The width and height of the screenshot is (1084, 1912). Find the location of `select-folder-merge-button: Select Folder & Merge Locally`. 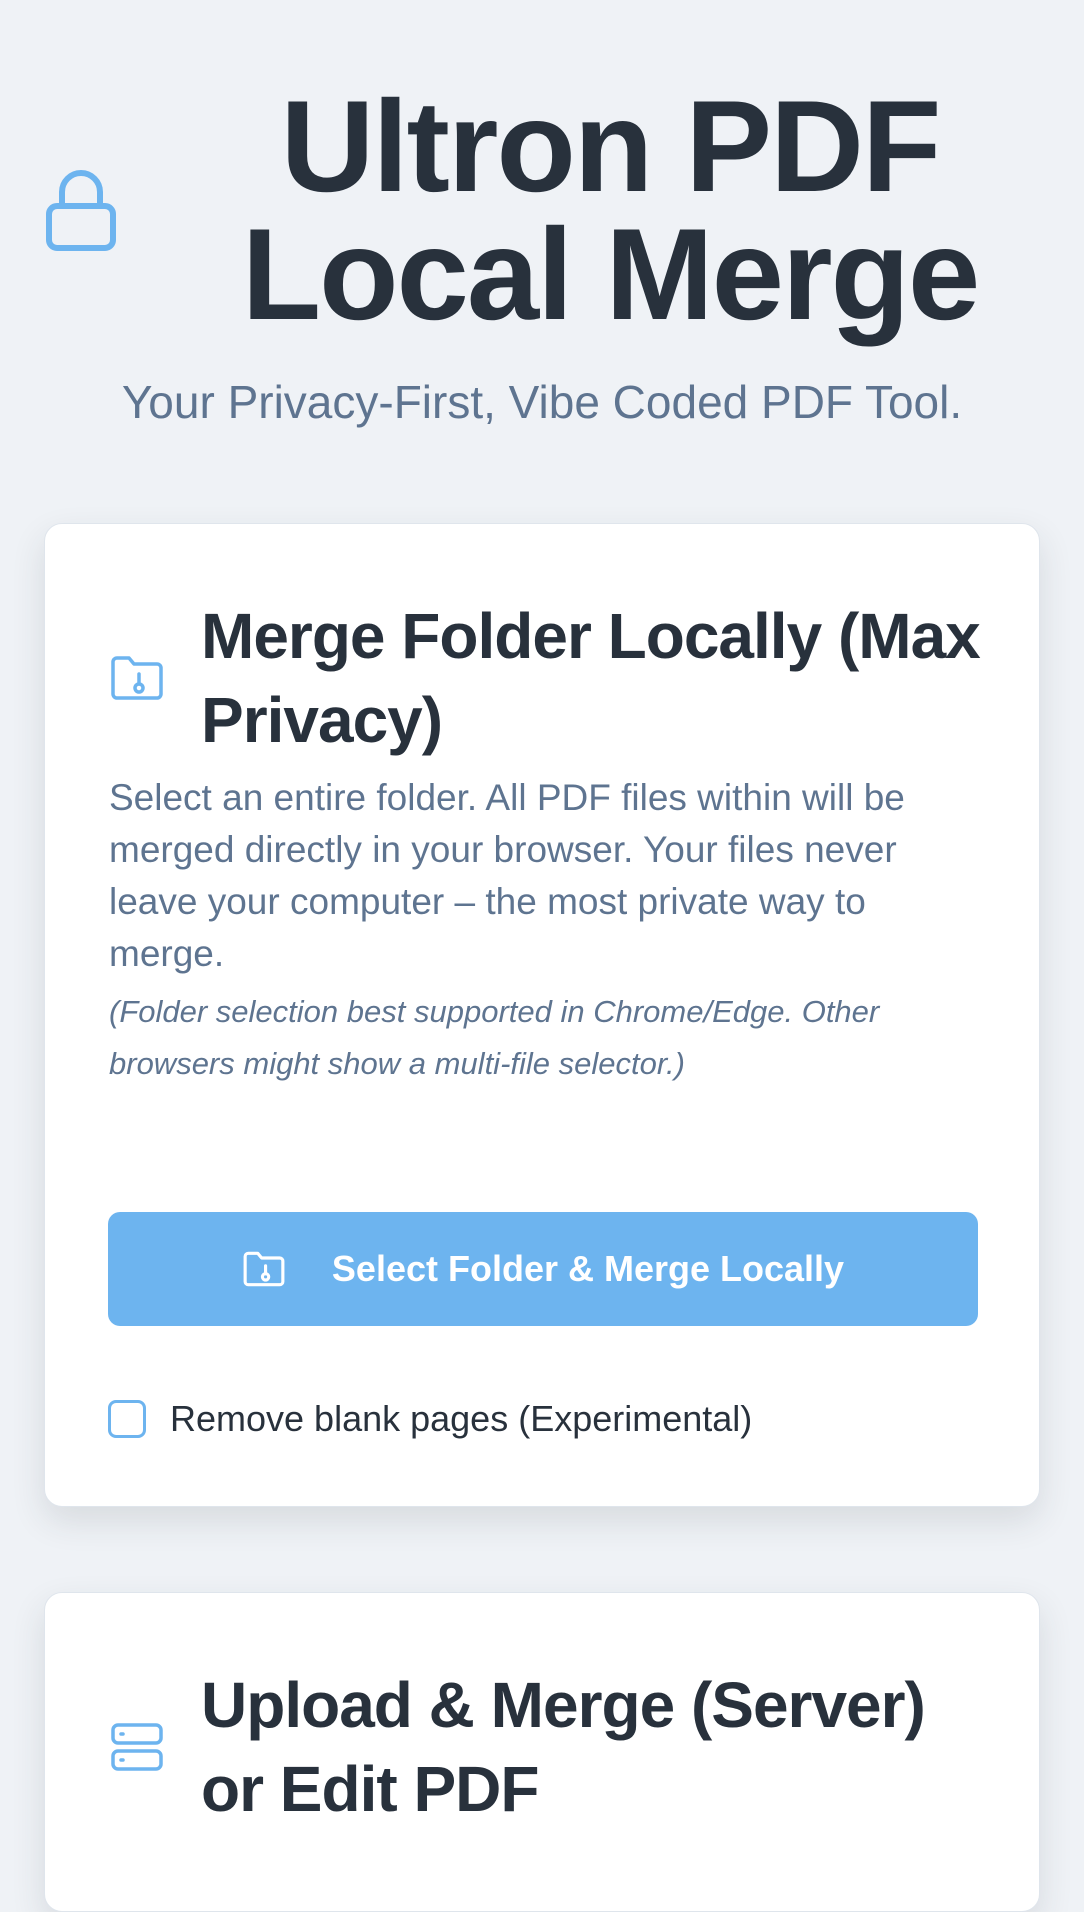

select-folder-merge-button: Select Folder & Merge Locally is located at coordinates (543, 1269).